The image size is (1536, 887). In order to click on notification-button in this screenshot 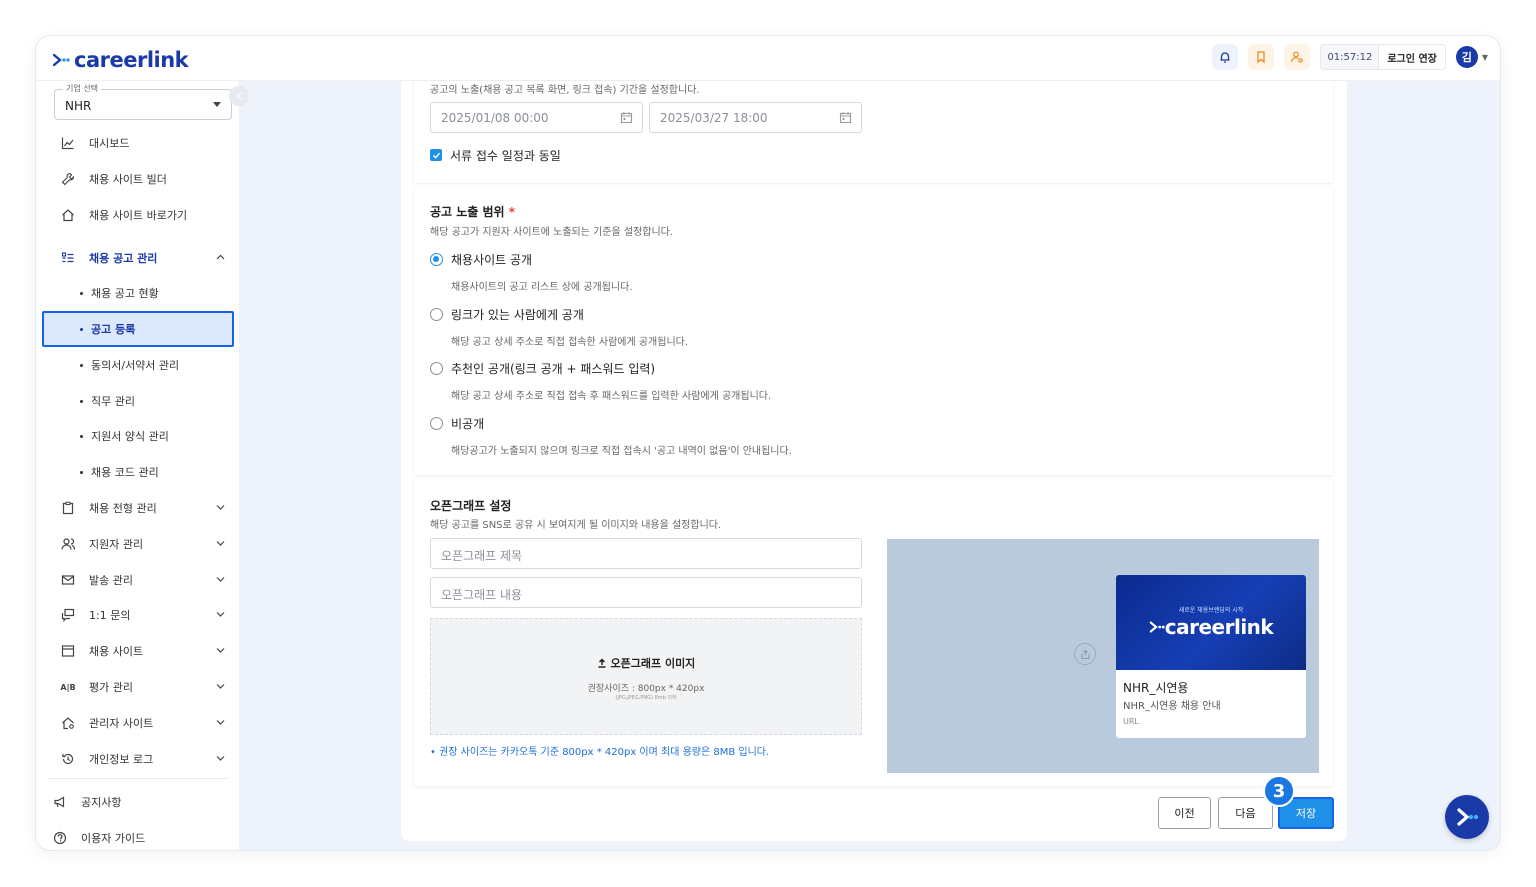, I will do `click(1225, 57)`.